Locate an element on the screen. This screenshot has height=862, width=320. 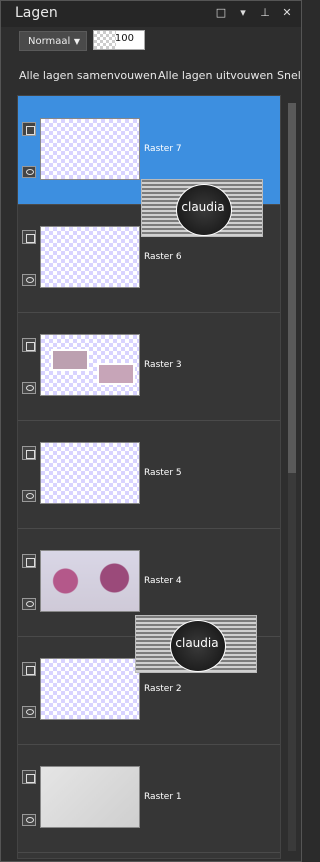
scrollbar is located at coordinates (292, 477).